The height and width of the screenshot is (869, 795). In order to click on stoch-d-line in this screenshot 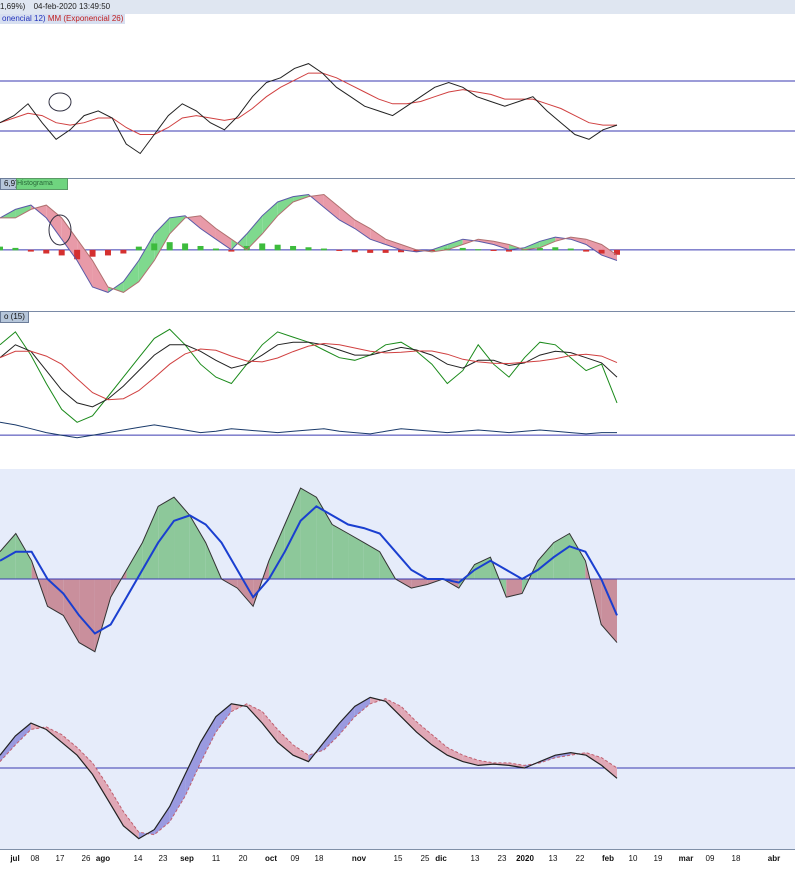, I will do `click(309, 374)`.